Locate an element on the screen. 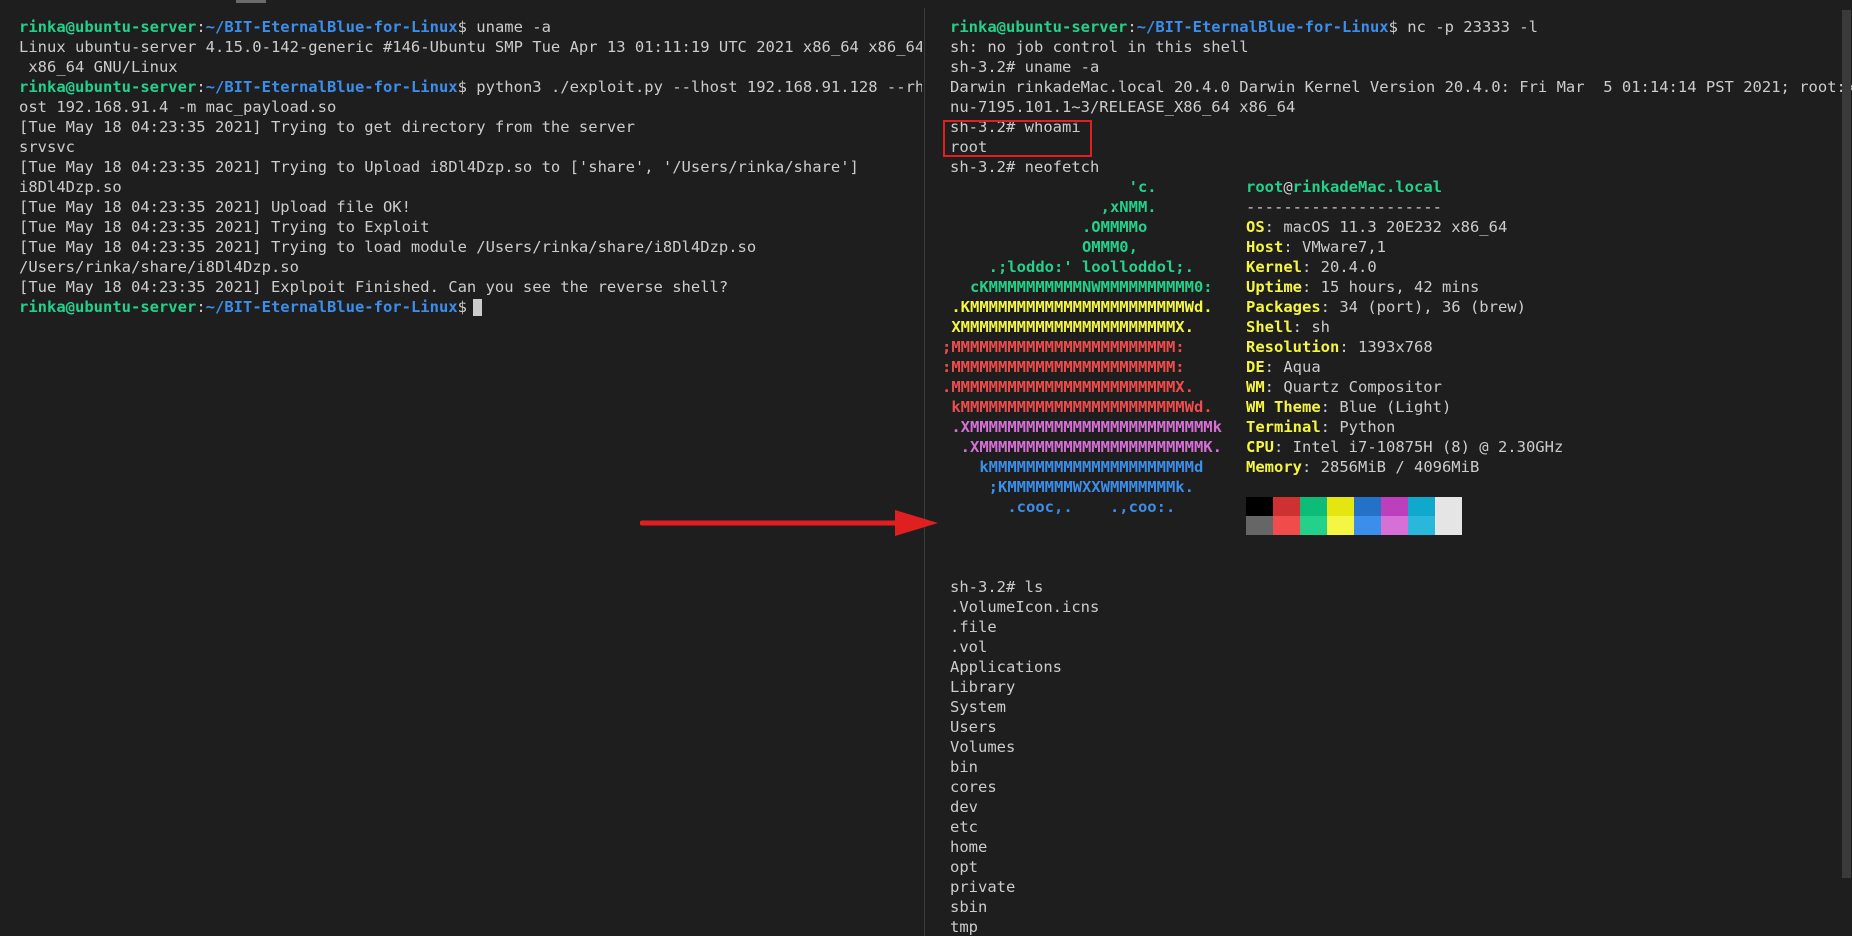 This screenshot has height=936, width=1852. neofetch-info-row: Packages: 34 (port), 36 (brew) is located at coordinates (1404, 307).